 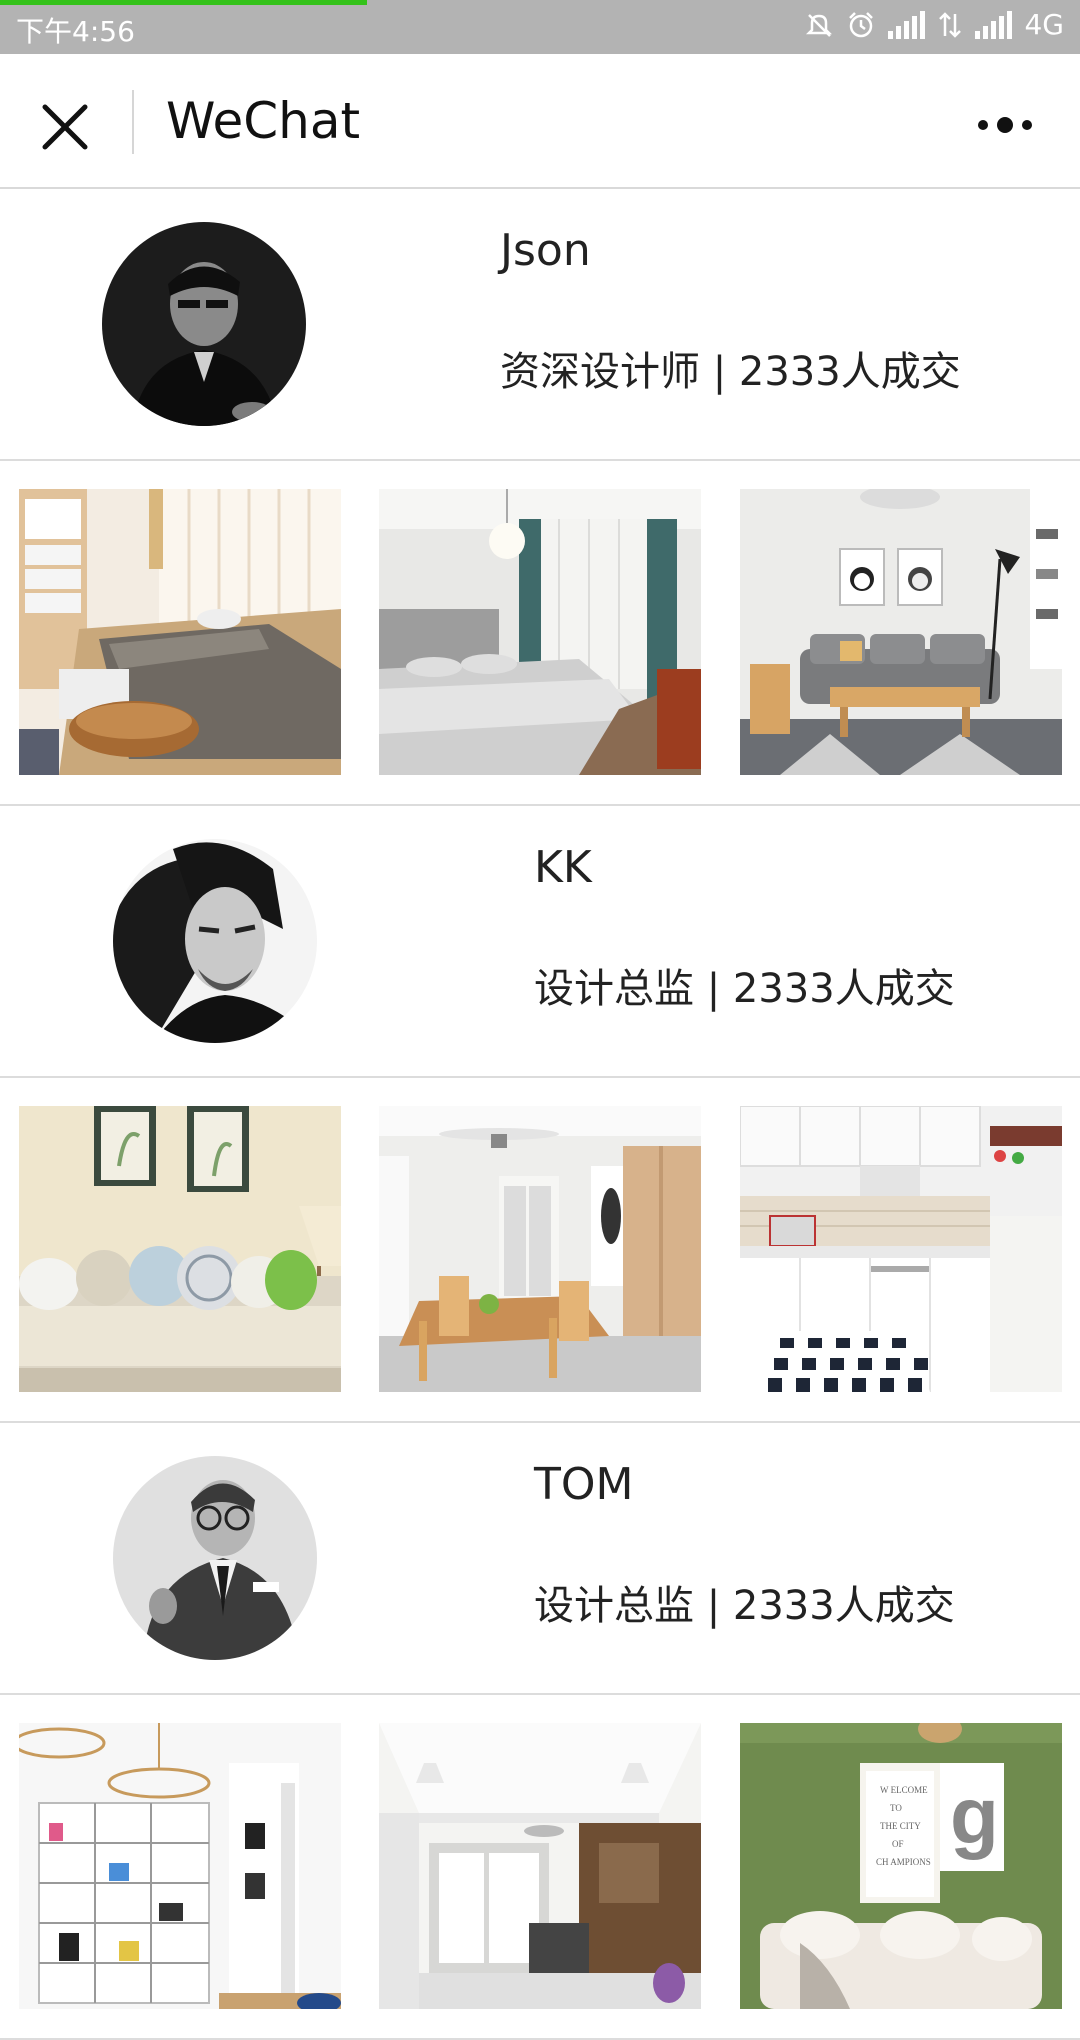 What do you see at coordinates (75, 31) in the screenshot?
I see `status-time: 下午4:56` at bounding box center [75, 31].